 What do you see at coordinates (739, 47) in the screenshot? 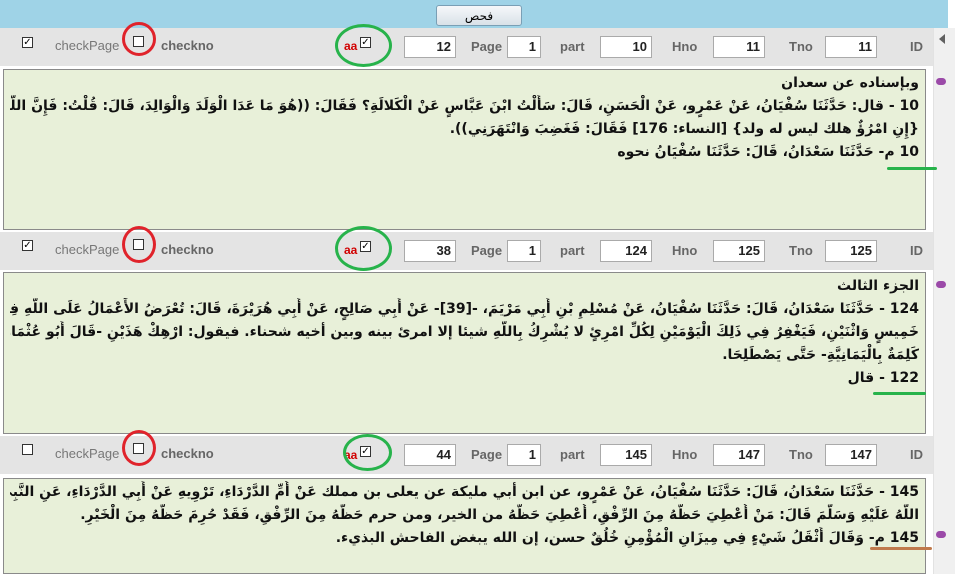
I see `tno-field: 11` at bounding box center [739, 47].